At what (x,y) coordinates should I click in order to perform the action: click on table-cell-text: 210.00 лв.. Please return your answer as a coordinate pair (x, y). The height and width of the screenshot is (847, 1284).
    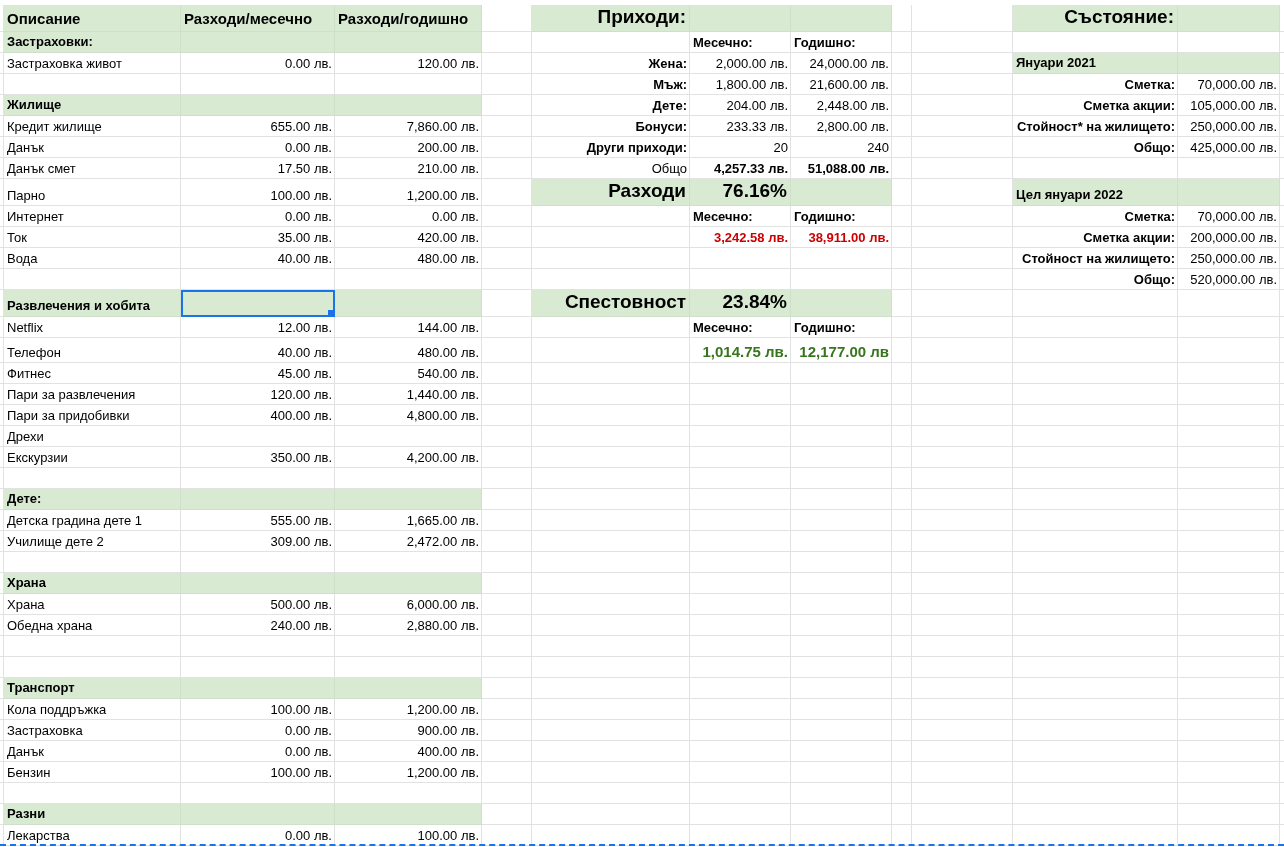
    Looking at the image, I should click on (448, 169).